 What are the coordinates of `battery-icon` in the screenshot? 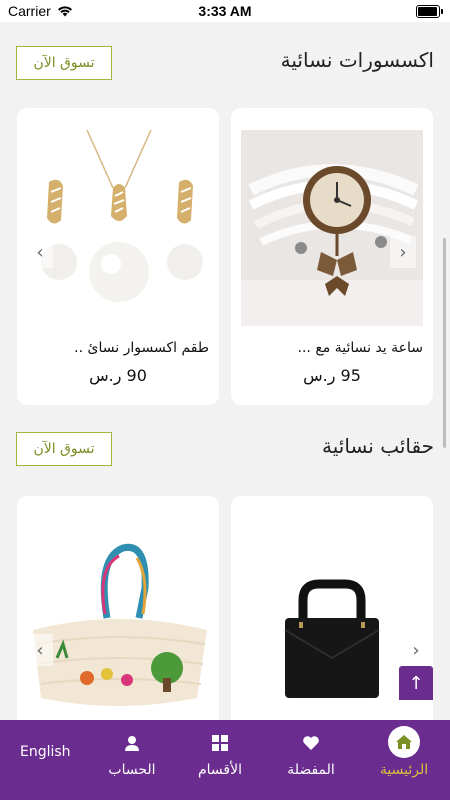 It's located at (429, 11).